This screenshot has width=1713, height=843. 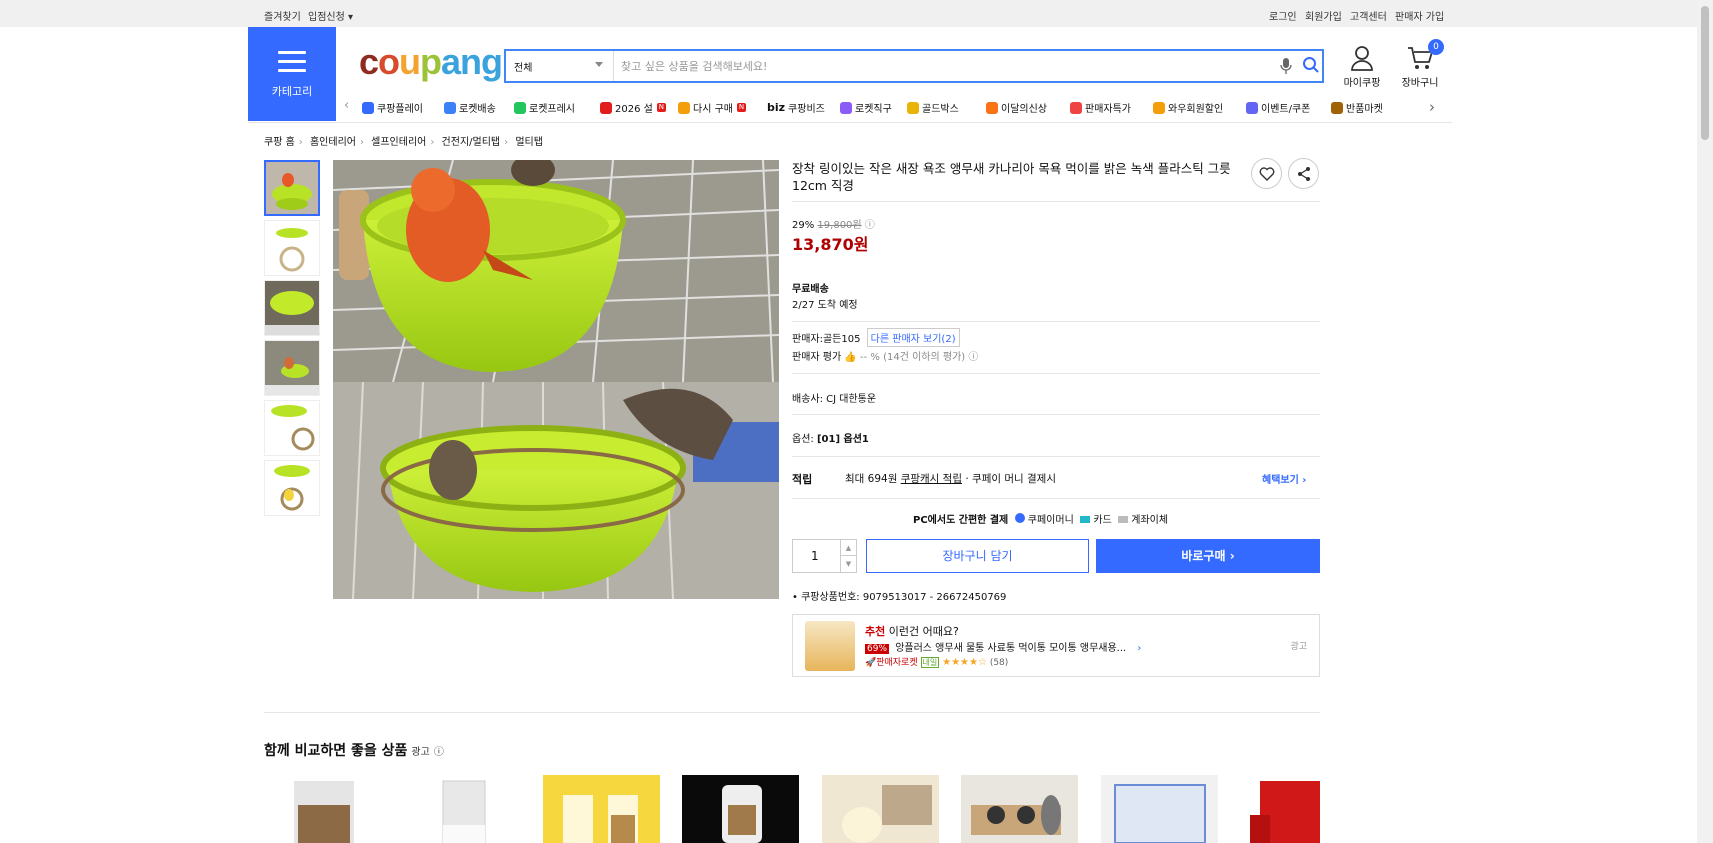 What do you see at coordinates (1266, 173) in the screenshot?
I see `wishlist-button` at bounding box center [1266, 173].